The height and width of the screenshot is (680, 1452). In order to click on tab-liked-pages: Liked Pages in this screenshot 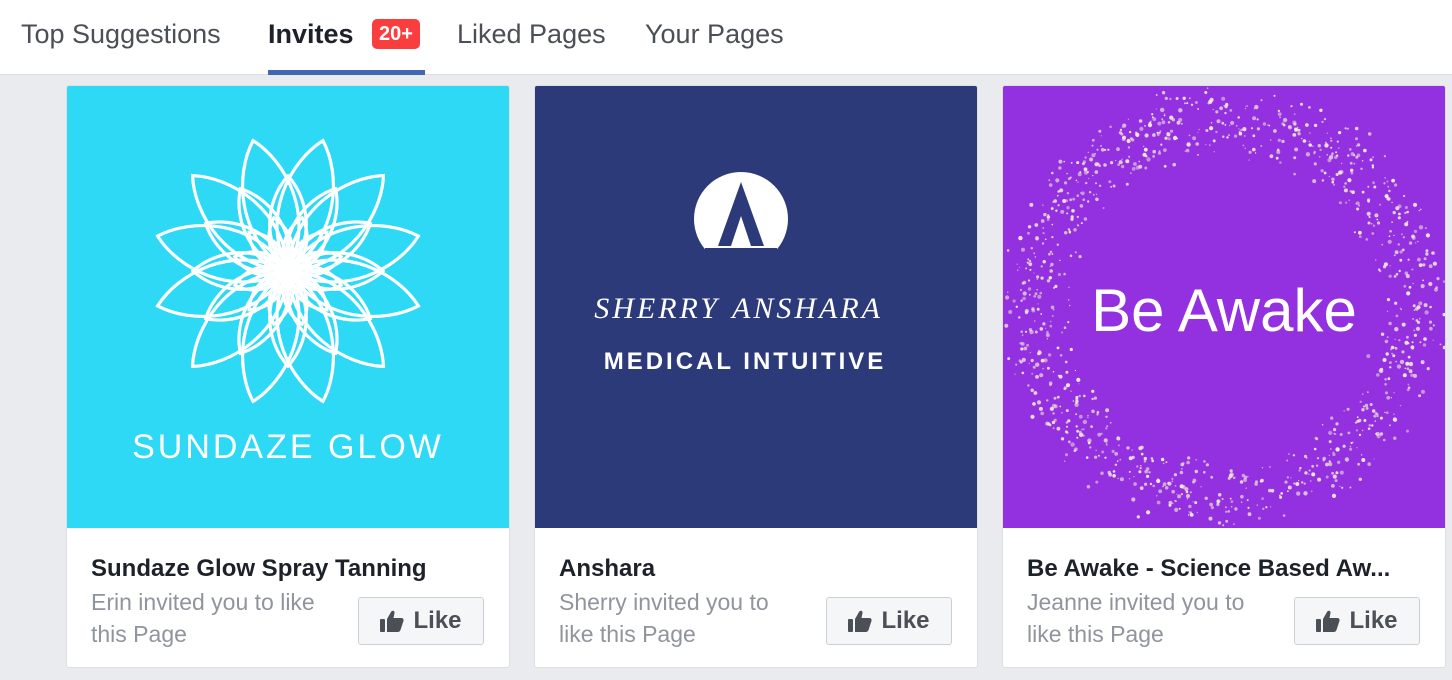, I will do `click(531, 37)`.